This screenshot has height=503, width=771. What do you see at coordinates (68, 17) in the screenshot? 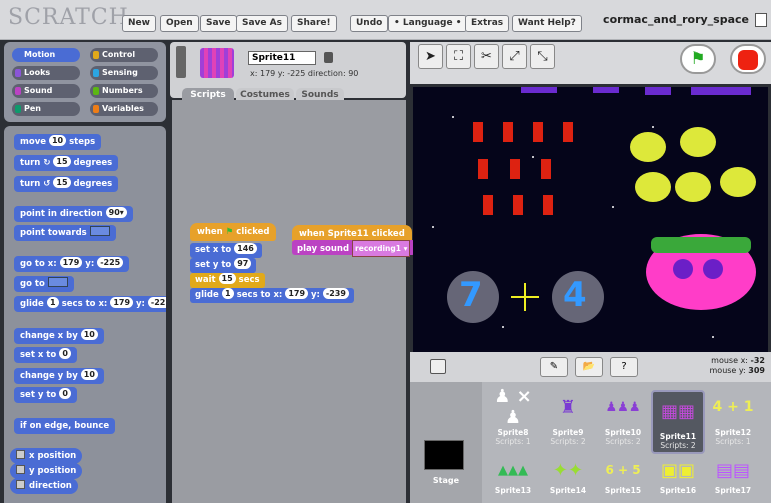
I see `scratch-logo: SCRATCH` at bounding box center [68, 17].